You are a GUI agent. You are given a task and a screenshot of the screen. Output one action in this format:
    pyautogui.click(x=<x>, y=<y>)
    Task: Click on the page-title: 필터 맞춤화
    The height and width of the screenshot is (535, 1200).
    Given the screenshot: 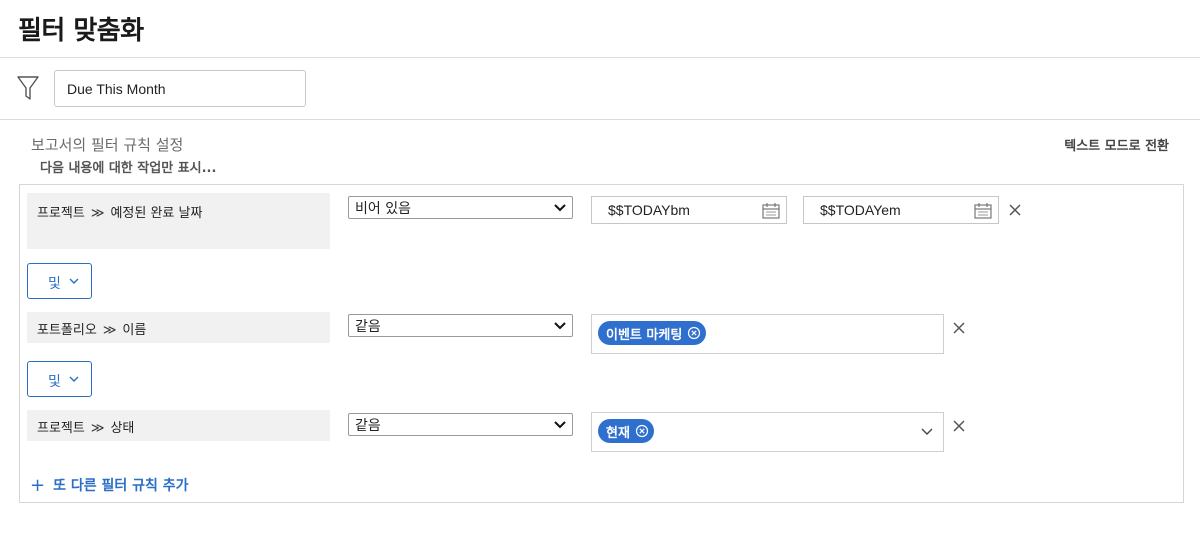 What is the action you would take?
    pyautogui.click(x=81, y=31)
    